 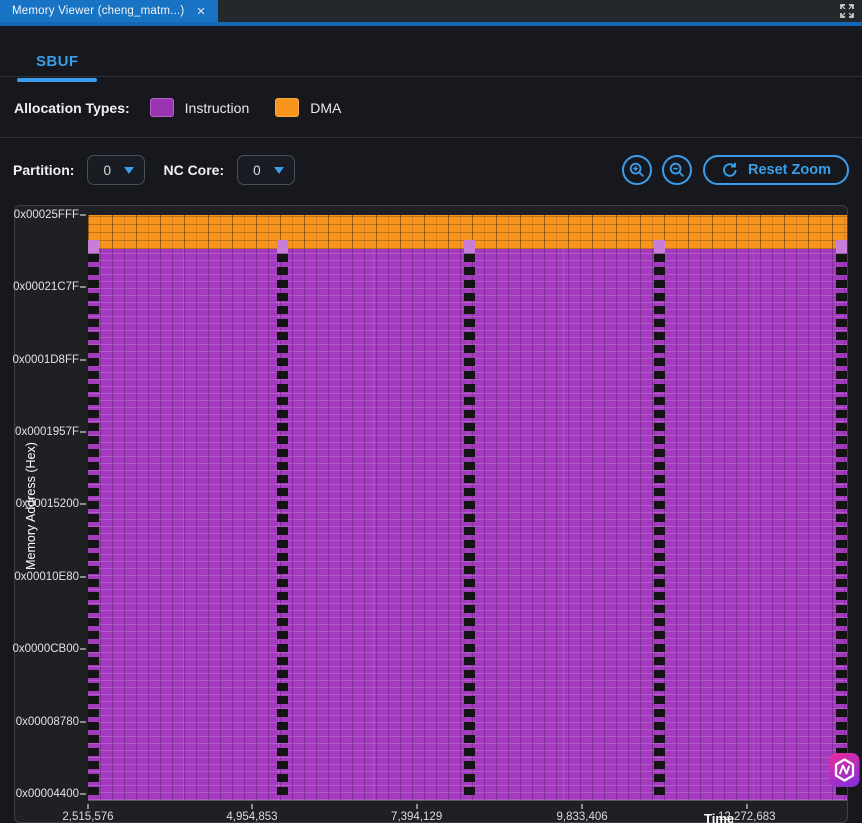 I want to click on partition-label: Partition:, so click(x=44, y=170).